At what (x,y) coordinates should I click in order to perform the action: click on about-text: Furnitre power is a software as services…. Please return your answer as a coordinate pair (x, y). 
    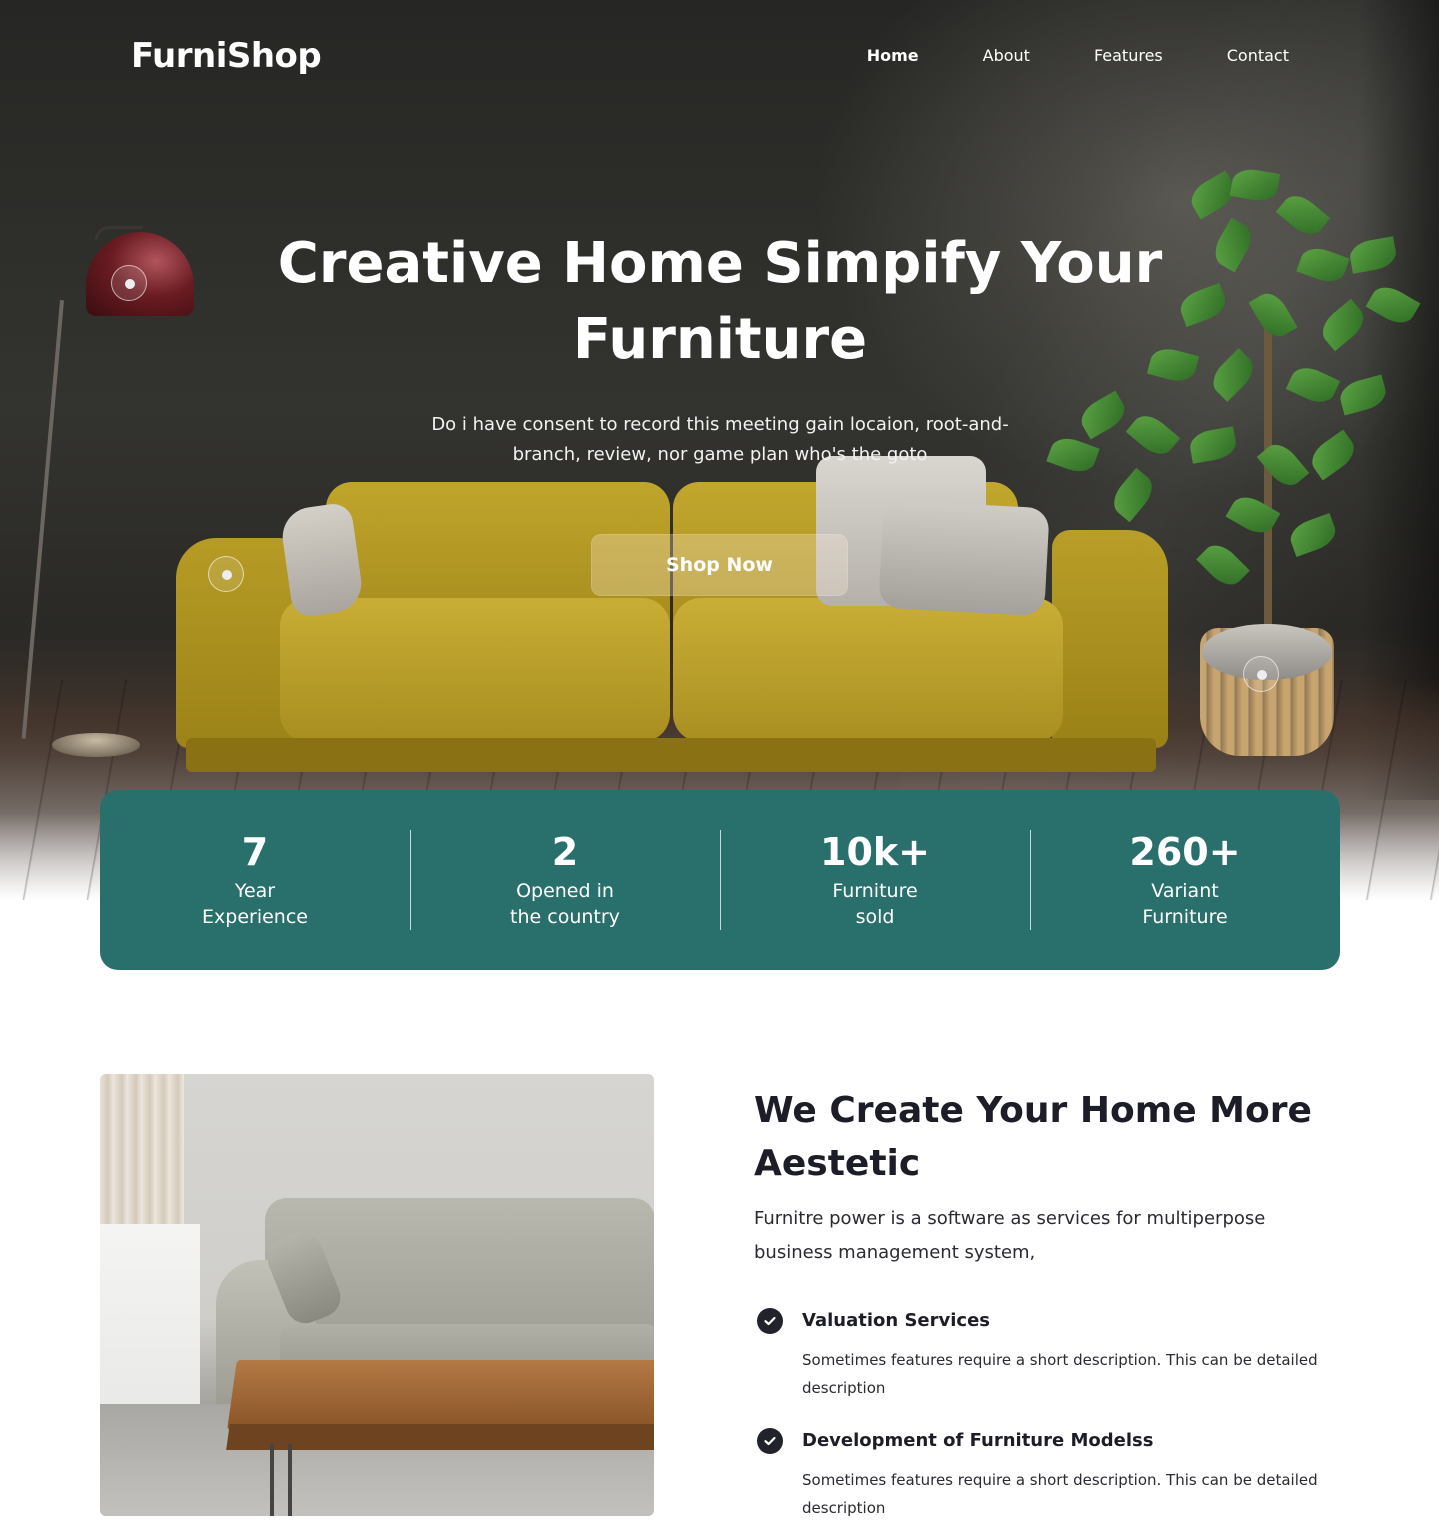
    Looking at the image, I should click on (1010, 1235).